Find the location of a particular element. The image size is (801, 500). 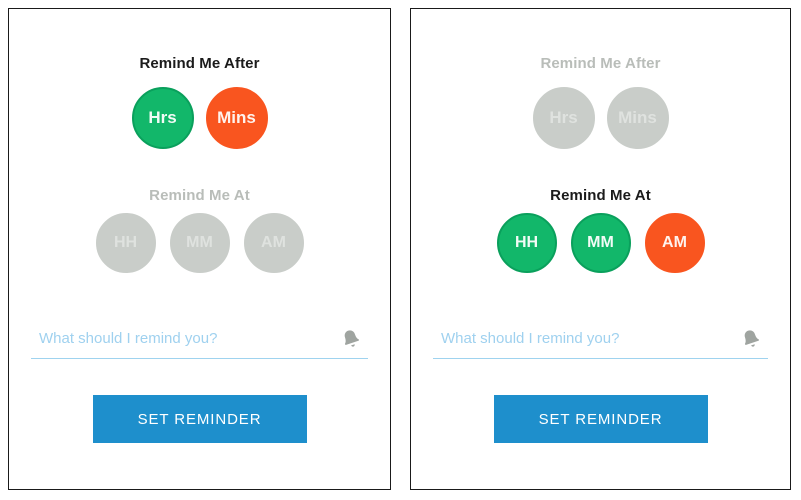

remind-me-at-section-left: Remind Me At is located at coordinates (199, 196).